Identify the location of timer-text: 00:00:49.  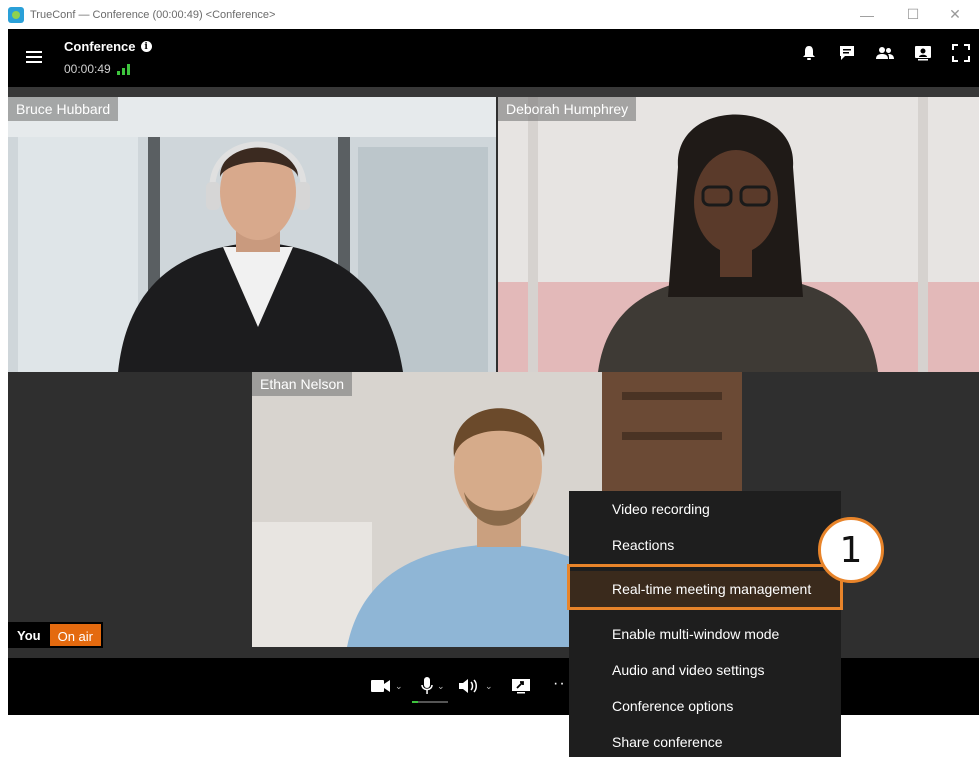
(87, 69).